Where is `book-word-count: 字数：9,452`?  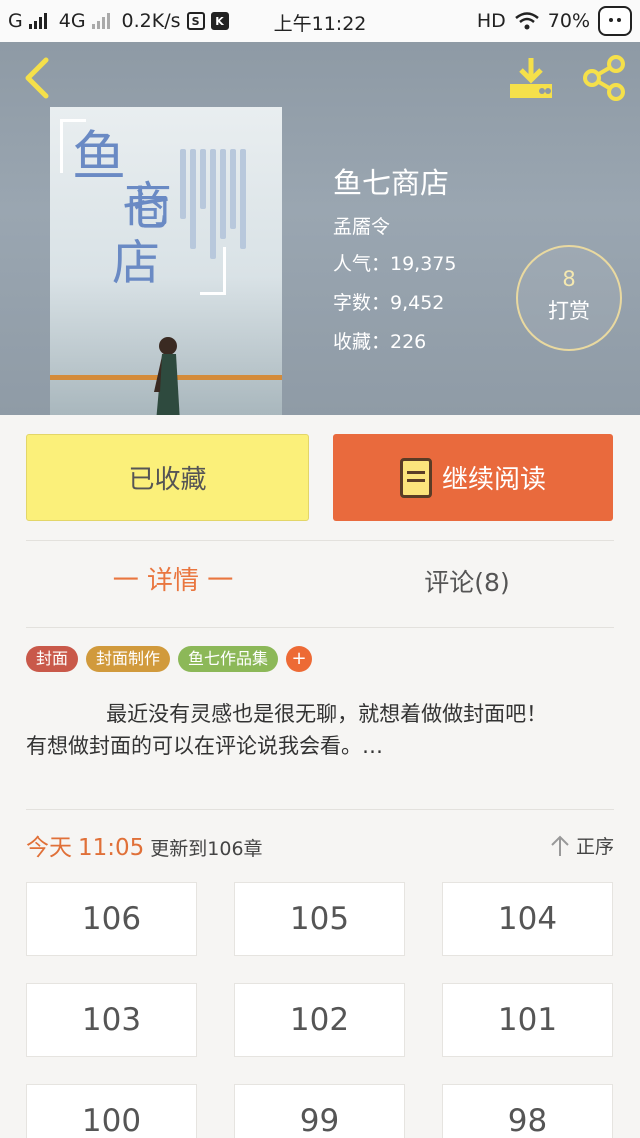
book-word-count: 字数：9,452 is located at coordinates (389, 303).